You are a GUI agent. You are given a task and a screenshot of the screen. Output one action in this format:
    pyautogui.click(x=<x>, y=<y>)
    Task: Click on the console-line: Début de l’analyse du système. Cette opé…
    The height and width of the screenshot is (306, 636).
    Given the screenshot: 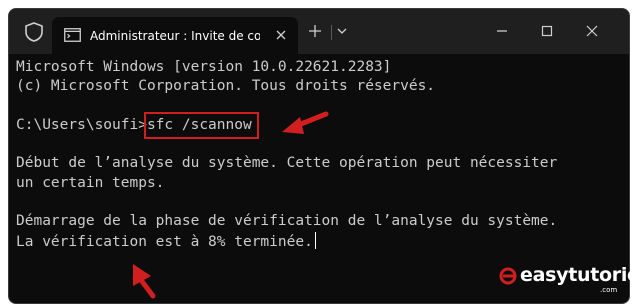 What is the action you would take?
    pyautogui.click(x=287, y=163)
    